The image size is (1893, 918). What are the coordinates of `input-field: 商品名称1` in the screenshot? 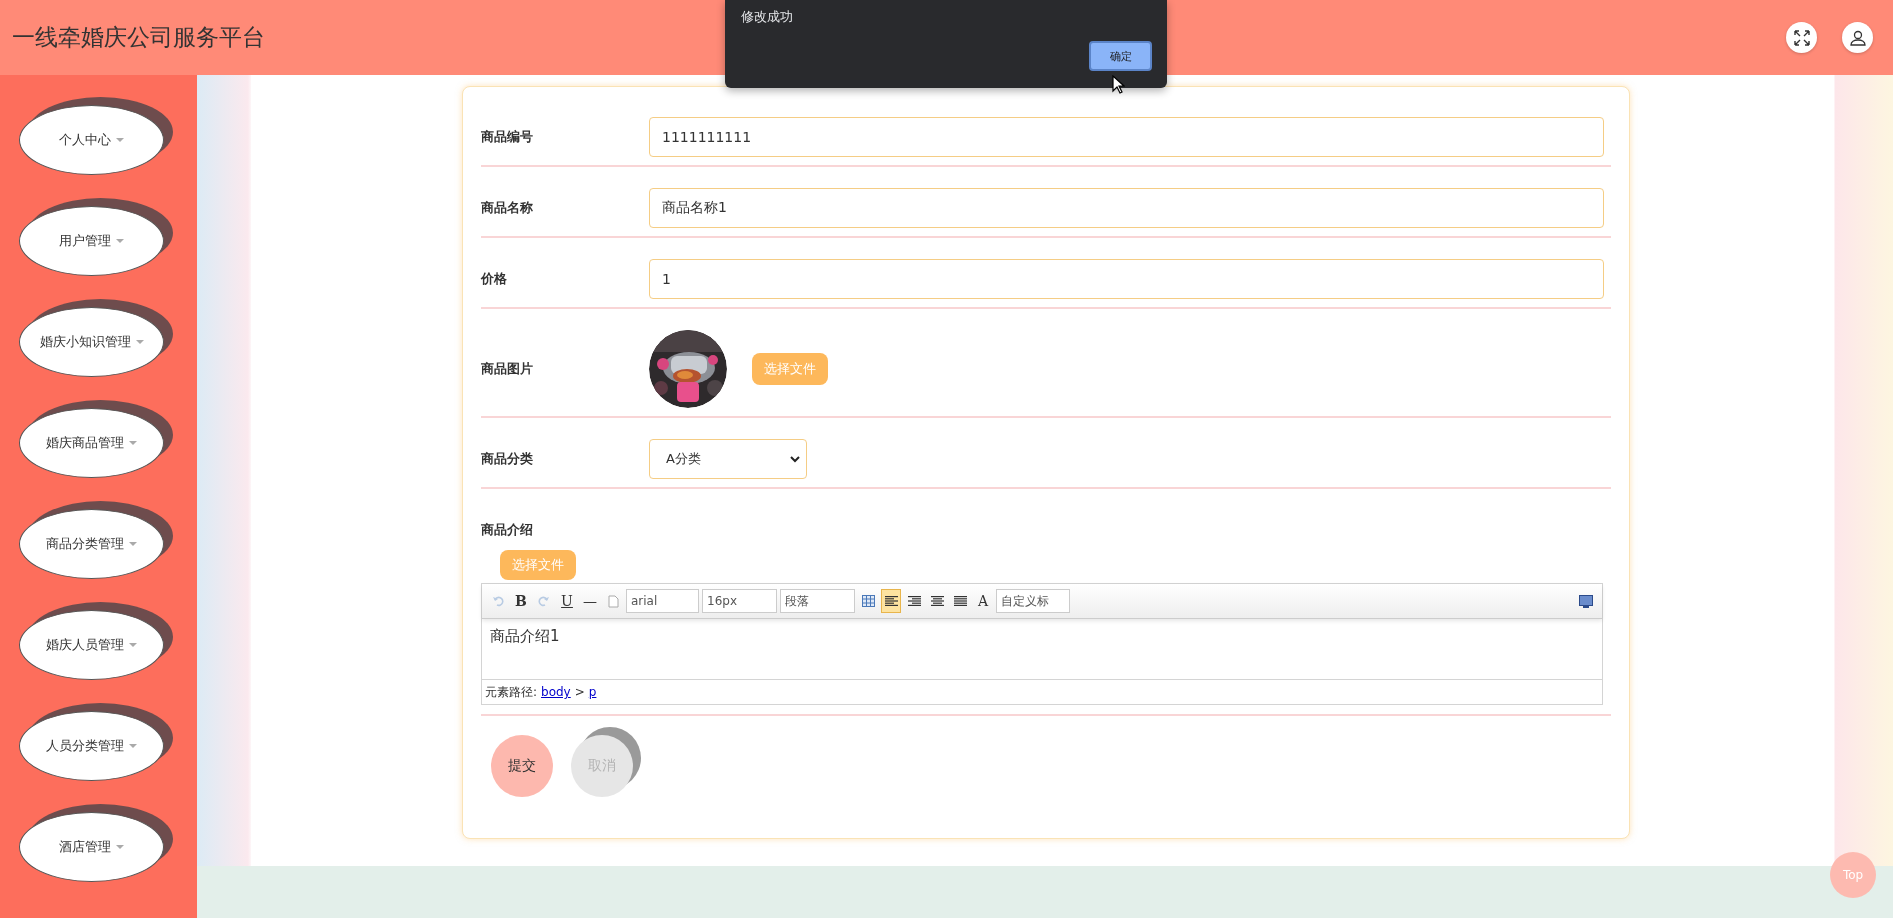 It's located at (1126, 208).